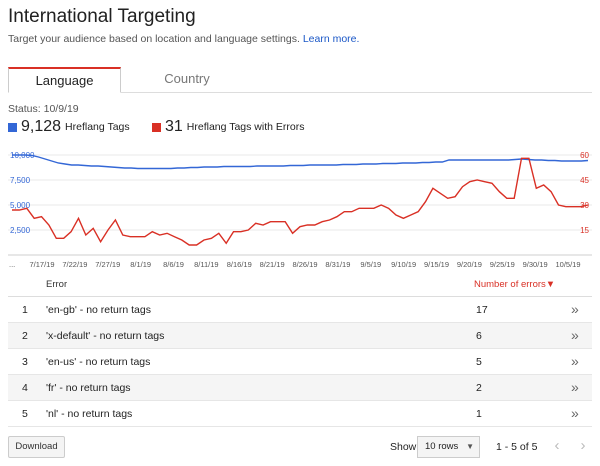 The height and width of the screenshot is (466, 600). What do you see at coordinates (584, 230) in the screenshot?
I see `y-right-tick-label: 15` at bounding box center [584, 230].